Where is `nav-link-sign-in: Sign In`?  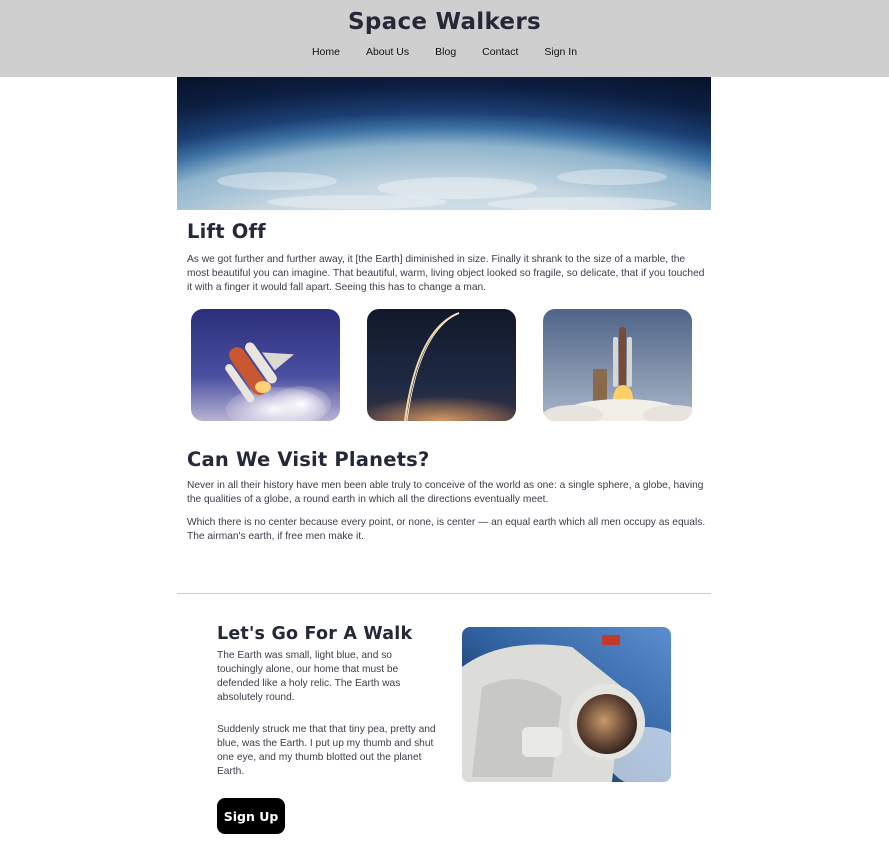 nav-link-sign-in: Sign In is located at coordinates (560, 52).